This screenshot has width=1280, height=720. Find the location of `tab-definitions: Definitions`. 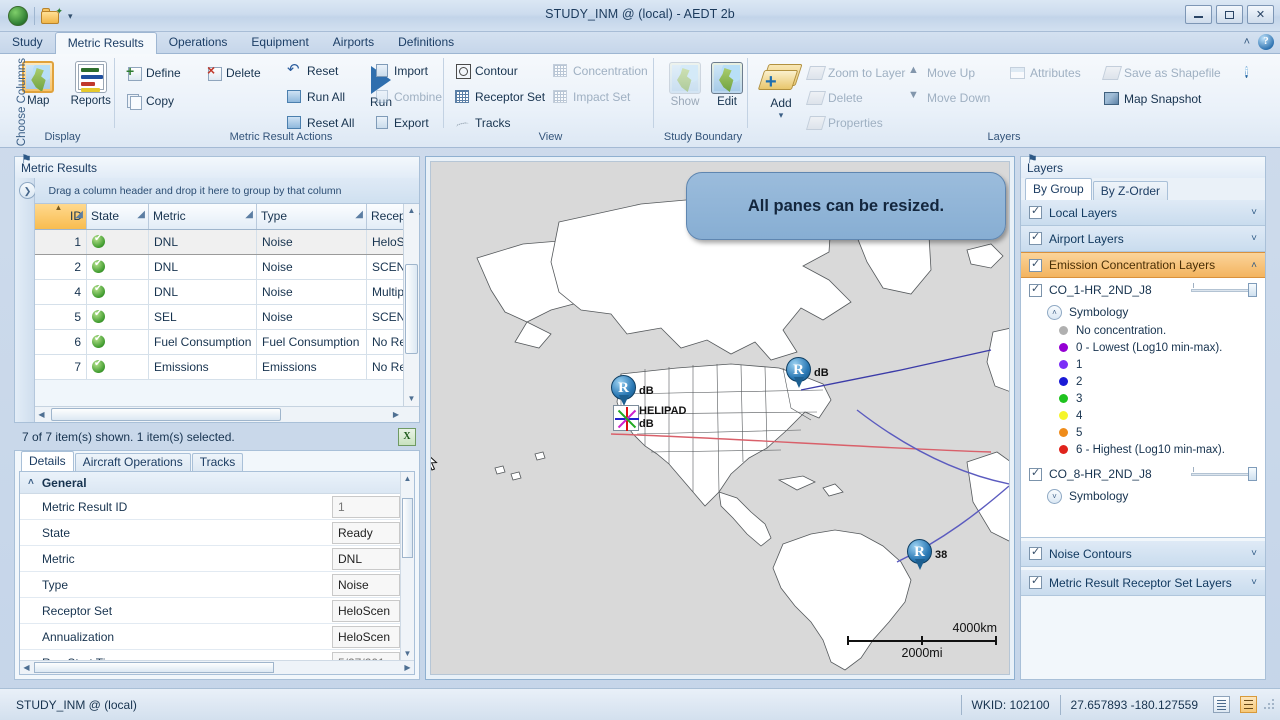

tab-definitions: Definitions is located at coordinates (426, 43).